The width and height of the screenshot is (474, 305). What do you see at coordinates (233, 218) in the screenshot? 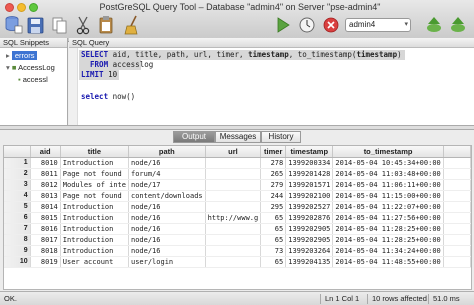
I see `table-cell: http://www.g` at bounding box center [233, 218].